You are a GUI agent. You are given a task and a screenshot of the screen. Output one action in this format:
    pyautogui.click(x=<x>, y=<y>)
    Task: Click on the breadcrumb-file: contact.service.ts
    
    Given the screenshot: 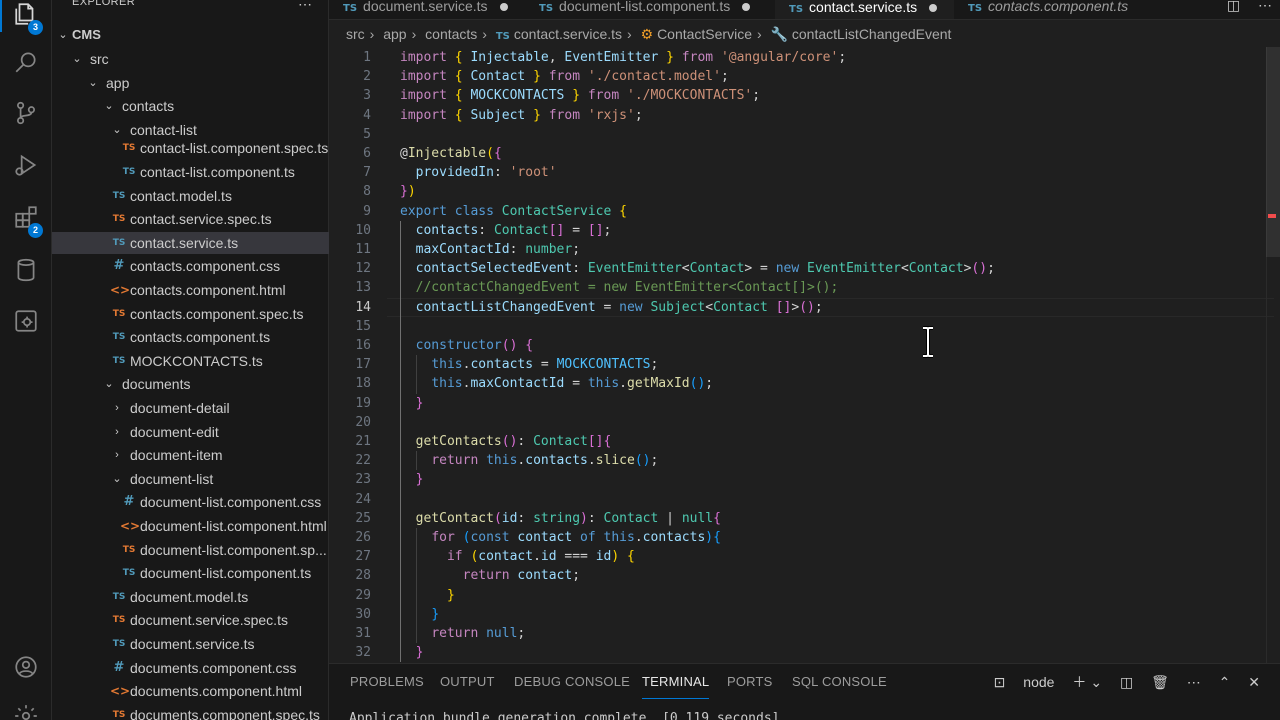 What is the action you would take?
    pyautogui.click(x=568, y=34)
    